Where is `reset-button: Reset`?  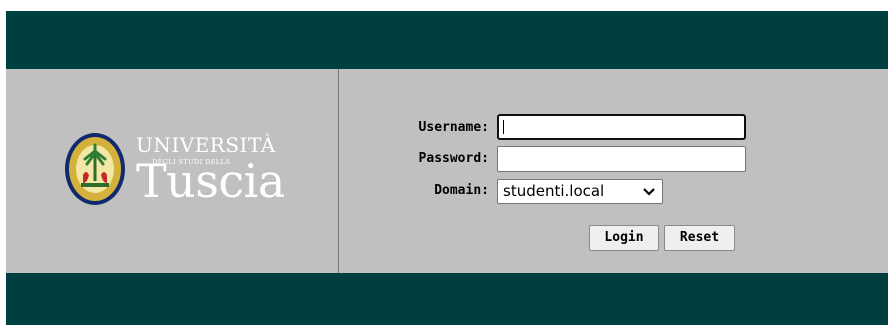
reset-button: Reset is located at coordinates (699, 238).